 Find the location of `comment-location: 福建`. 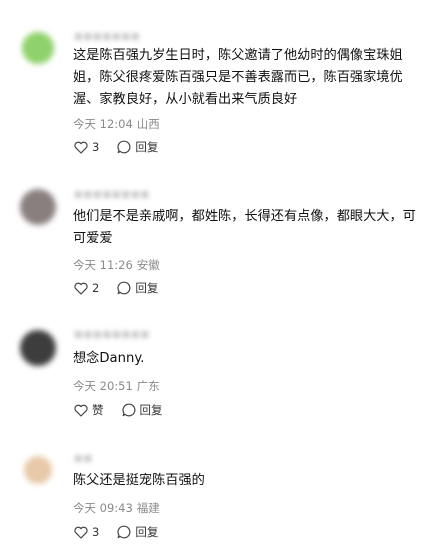

comment-location: 福建 is located at coordinates (148, 508).